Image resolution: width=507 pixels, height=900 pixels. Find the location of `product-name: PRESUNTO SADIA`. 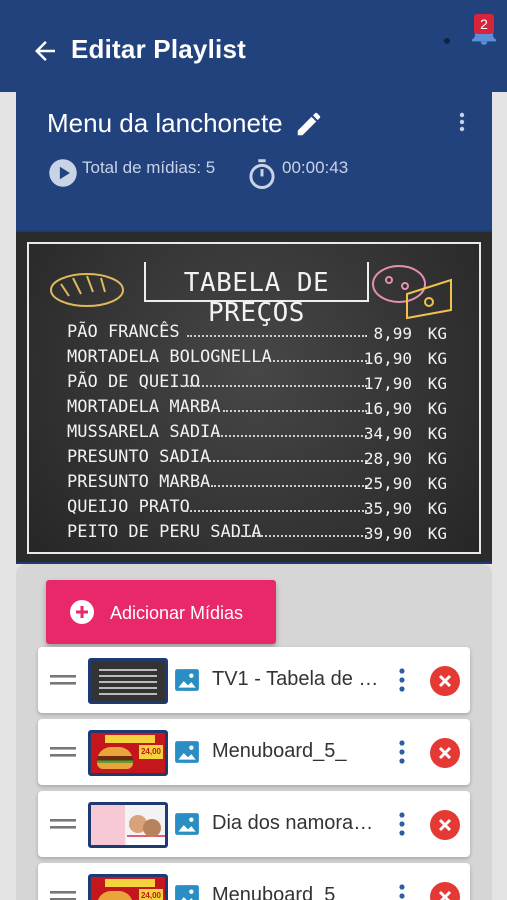

product-name: PRESUNTO SADIA is located at coordinates (139, 457).